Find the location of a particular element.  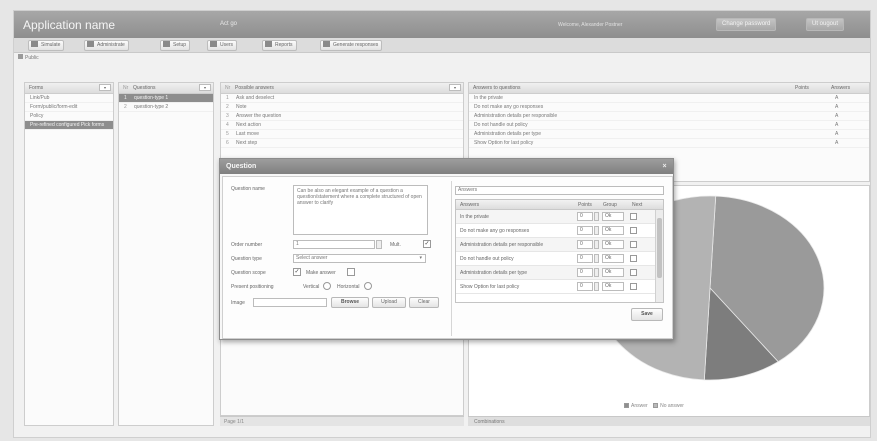

question-item-selected: 1 question-type 1 is located at coordinates (166, 98).